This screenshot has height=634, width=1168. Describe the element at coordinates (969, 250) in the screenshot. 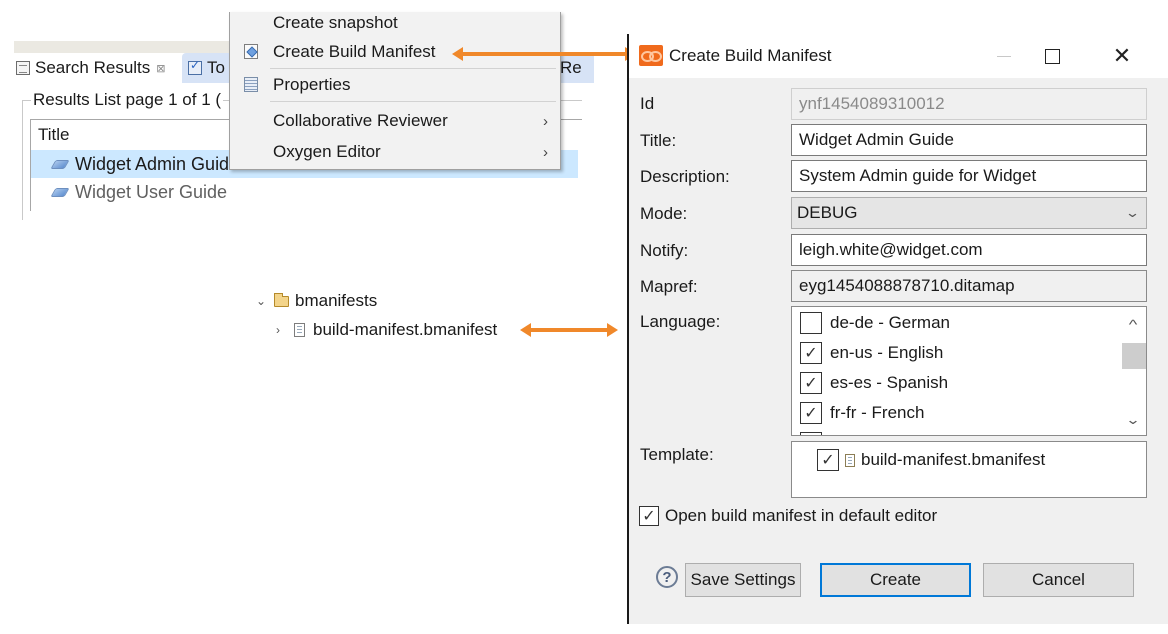

I see `notify-input: leigh.white@widget.com` at that location.